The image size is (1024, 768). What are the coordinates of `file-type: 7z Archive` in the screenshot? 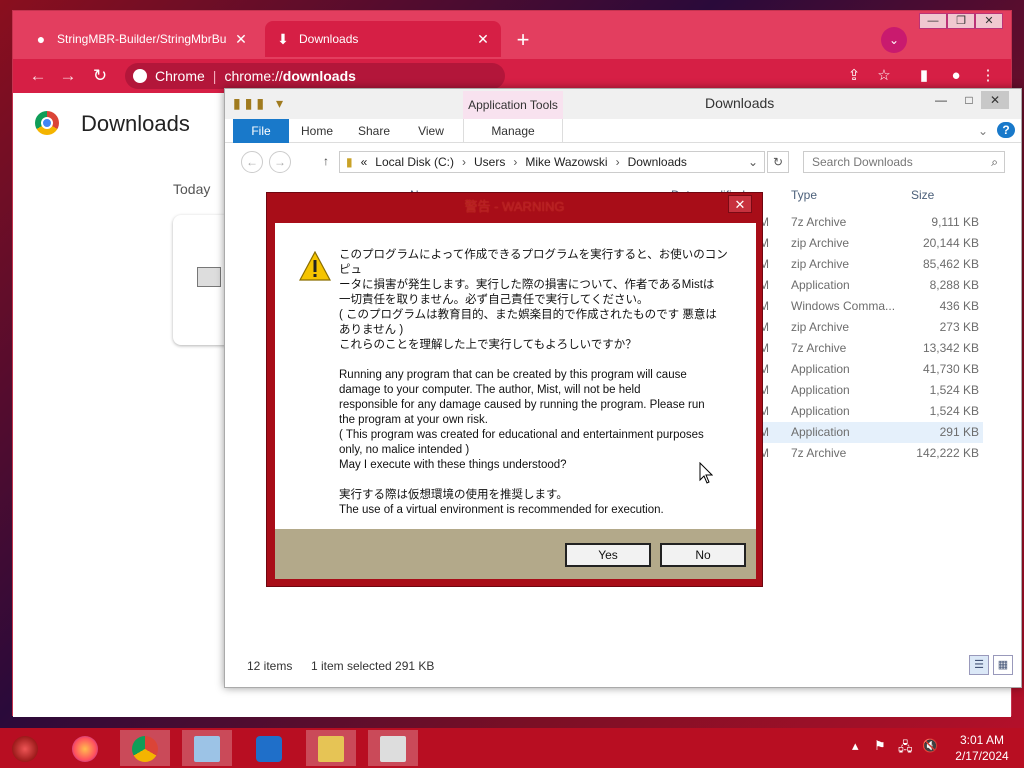 It's located at (819, 348).